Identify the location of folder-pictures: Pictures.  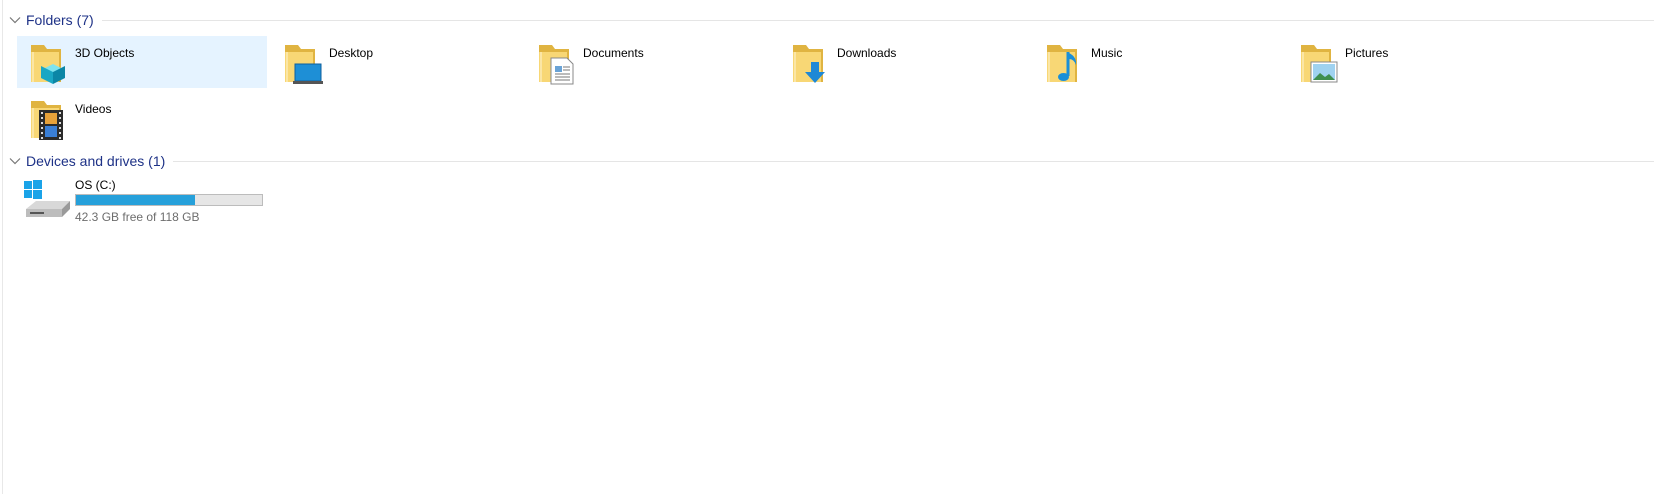
(1412, 62).